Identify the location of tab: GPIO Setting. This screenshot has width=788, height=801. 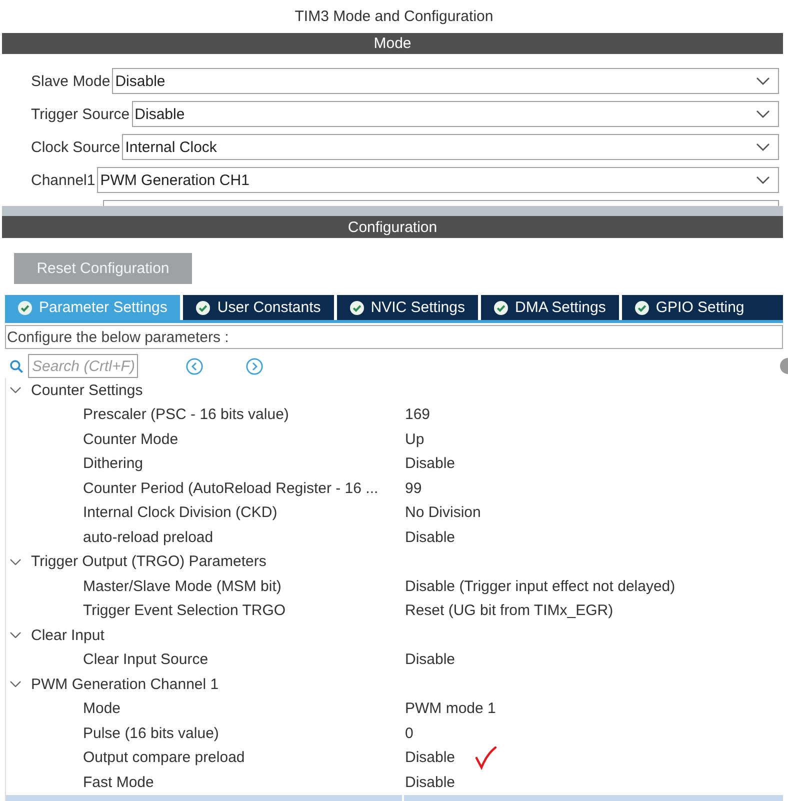
(702, 307).